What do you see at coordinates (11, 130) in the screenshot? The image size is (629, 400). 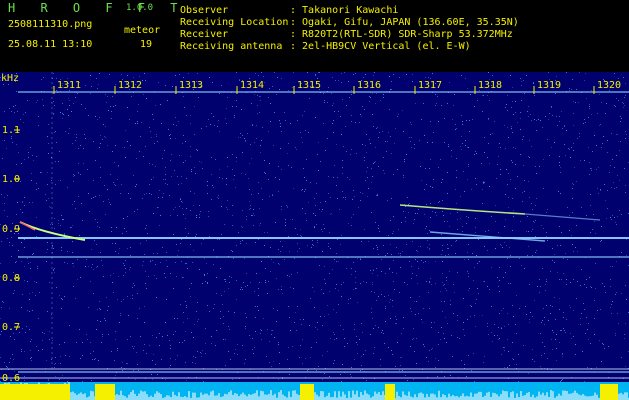 I see `y-tick-1.1: 1.1` at bounding box center [11, 130].